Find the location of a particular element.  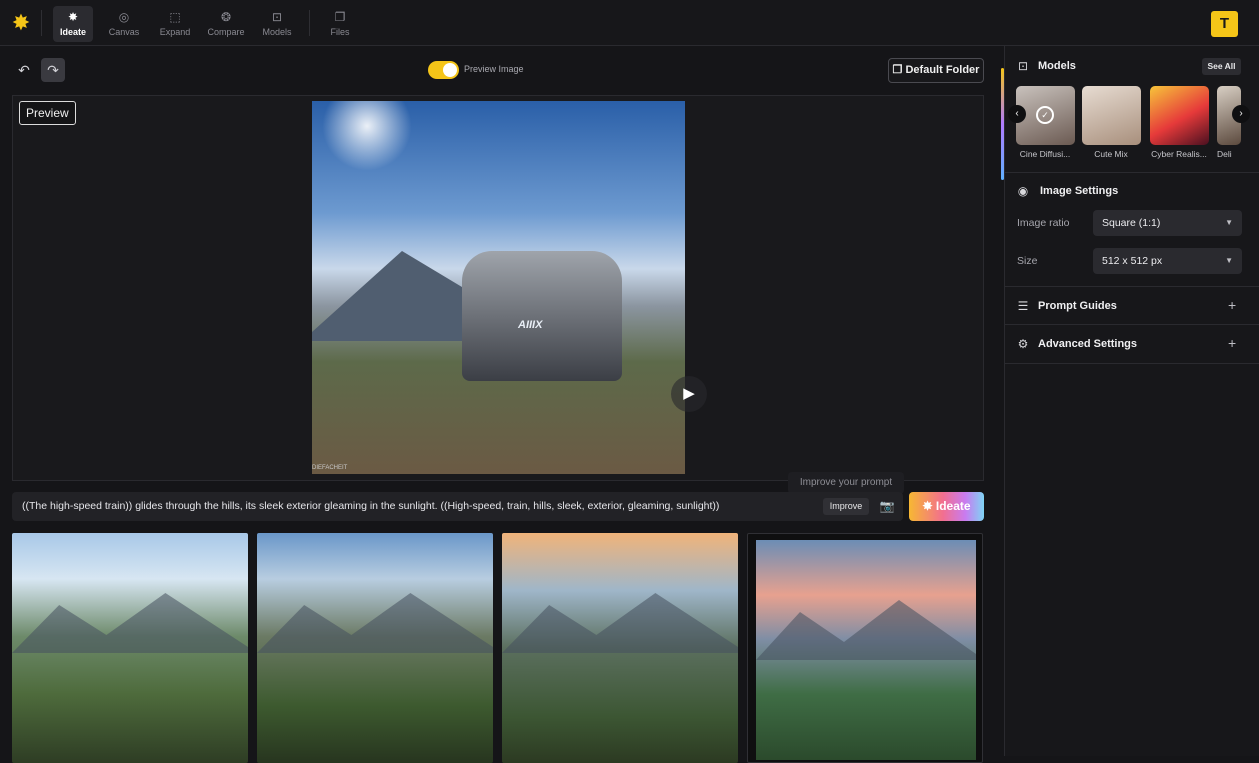

default-folder-label: Default Folder is located at coordinates (942, 70).